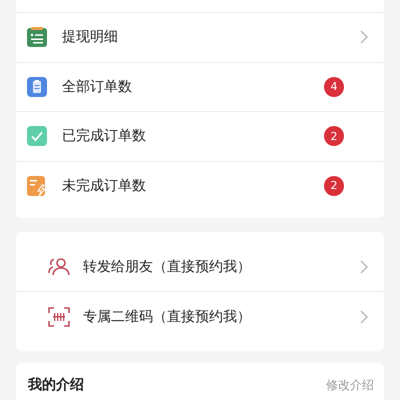 This screenshot has height=400, width=400. I want to click on people-icon, so click(59, 266).